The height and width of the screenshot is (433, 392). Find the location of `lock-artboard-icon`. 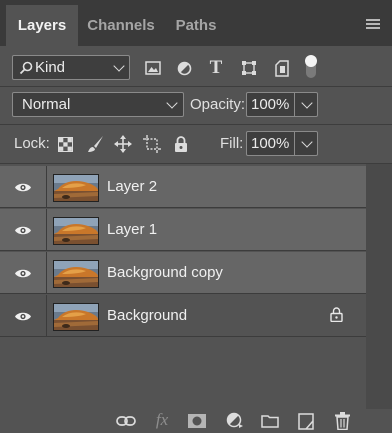

lock-artboard-icon is located at coordinates (152, 144).